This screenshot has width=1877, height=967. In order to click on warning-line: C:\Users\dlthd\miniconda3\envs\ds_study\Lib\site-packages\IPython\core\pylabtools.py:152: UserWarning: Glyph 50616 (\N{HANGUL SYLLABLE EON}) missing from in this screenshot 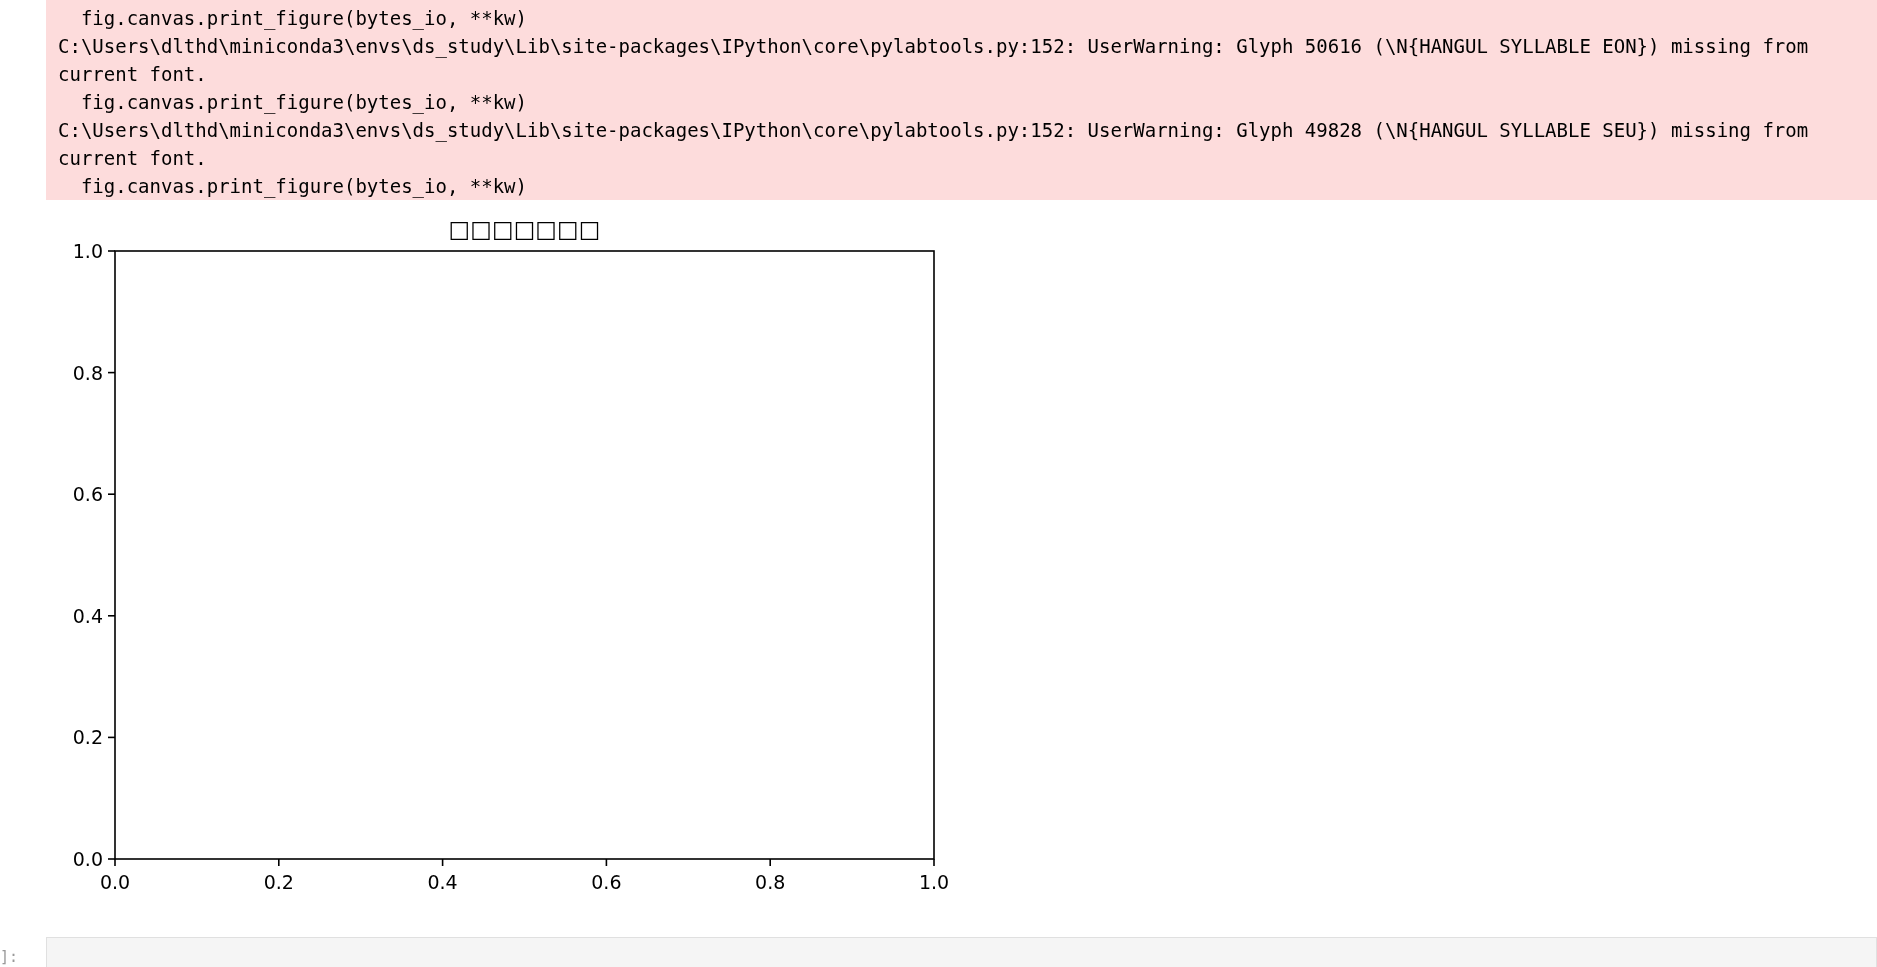, I will do `click(933, 47)`.